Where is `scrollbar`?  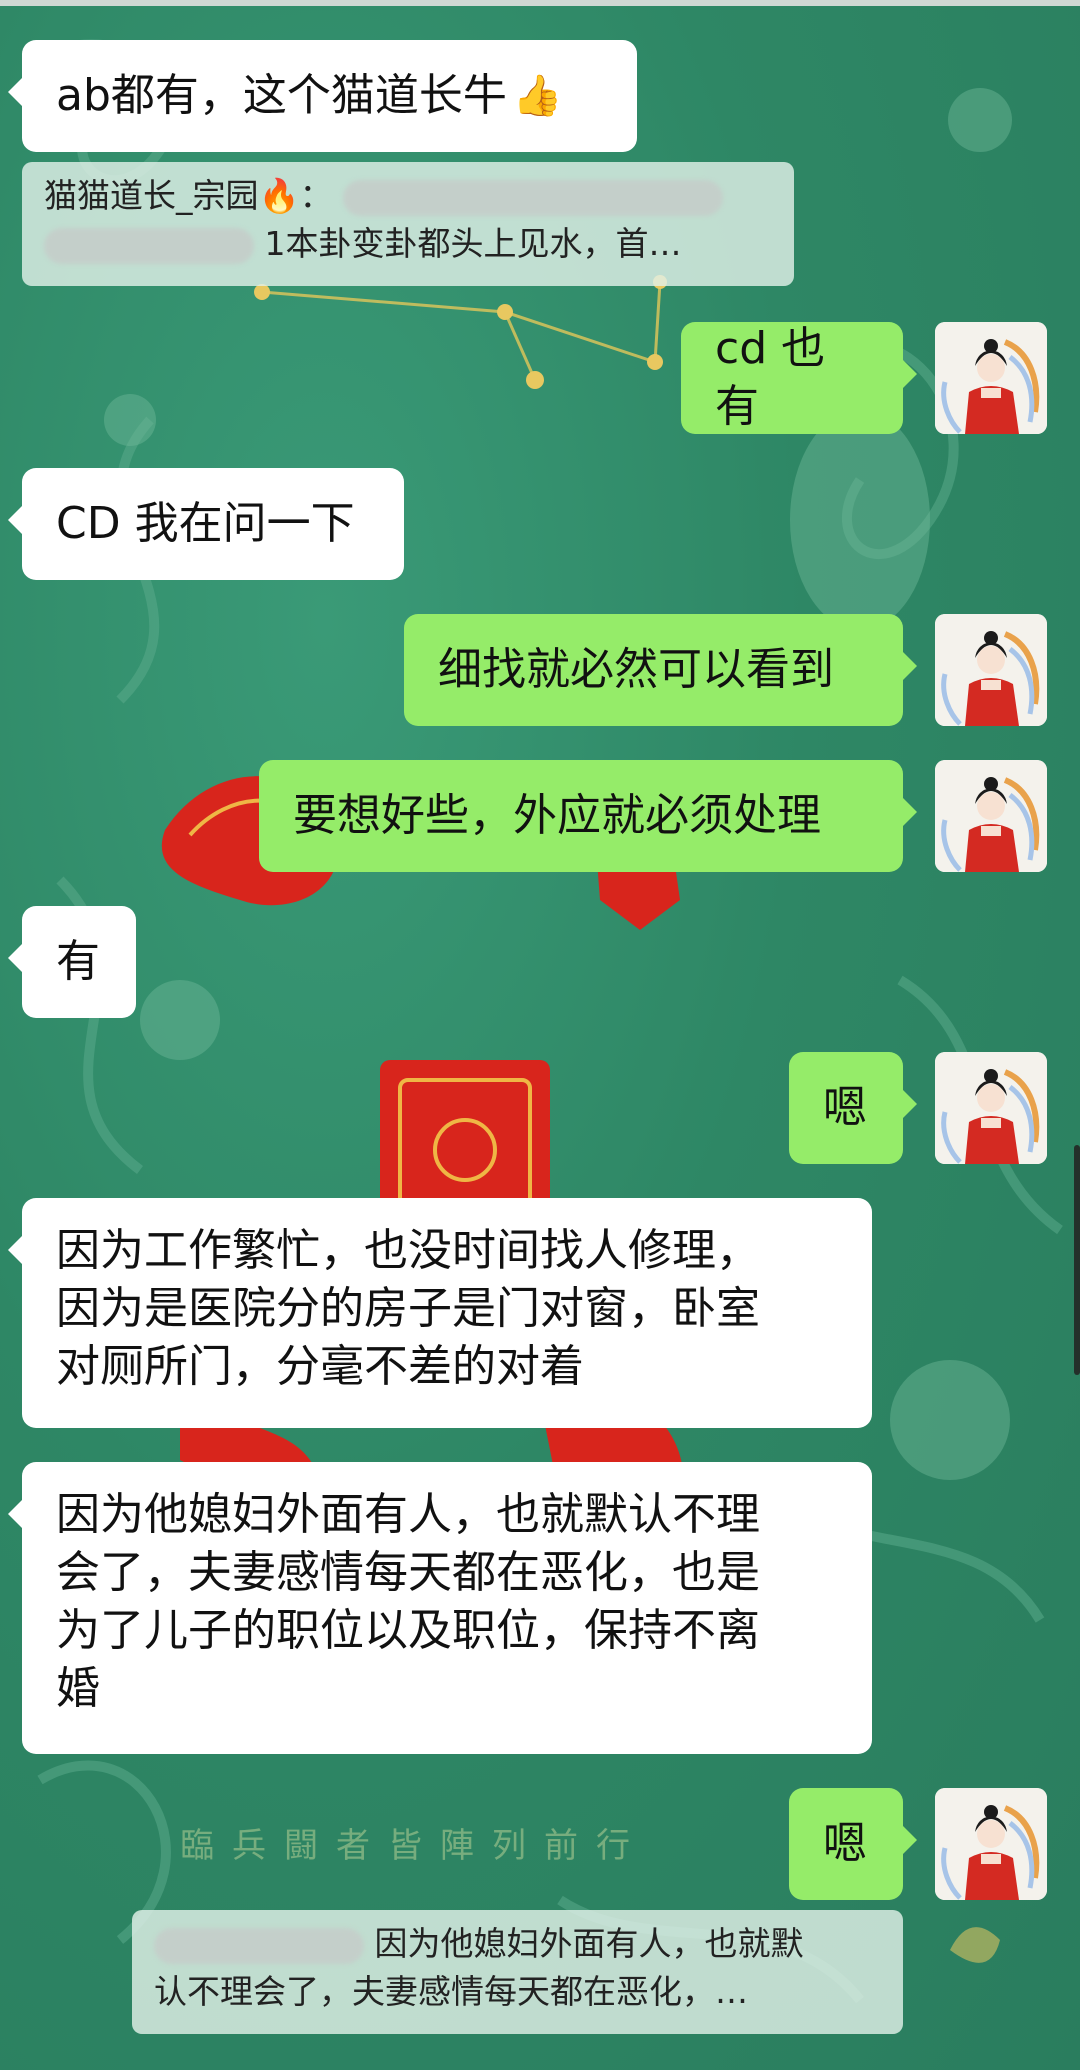 scrollbar is located at coordinates (1077, 1260).